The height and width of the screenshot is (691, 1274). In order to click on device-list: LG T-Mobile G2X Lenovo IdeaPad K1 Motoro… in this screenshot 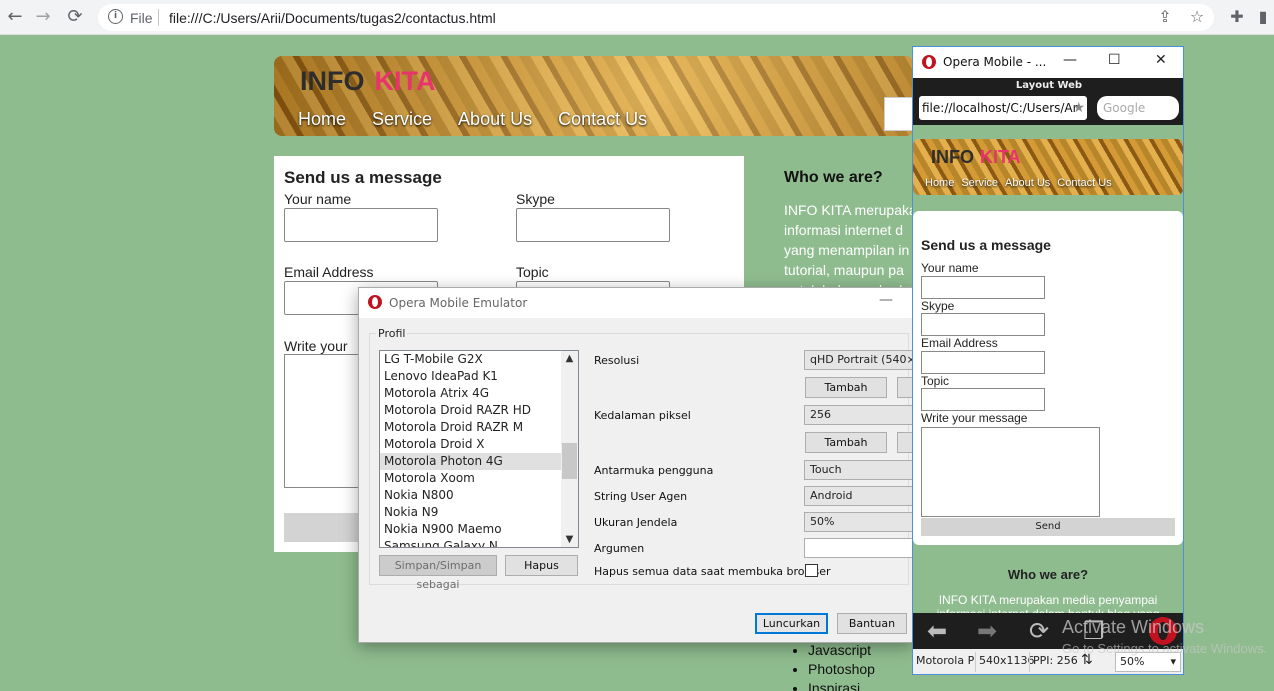, I will do `click(479, 449)`.